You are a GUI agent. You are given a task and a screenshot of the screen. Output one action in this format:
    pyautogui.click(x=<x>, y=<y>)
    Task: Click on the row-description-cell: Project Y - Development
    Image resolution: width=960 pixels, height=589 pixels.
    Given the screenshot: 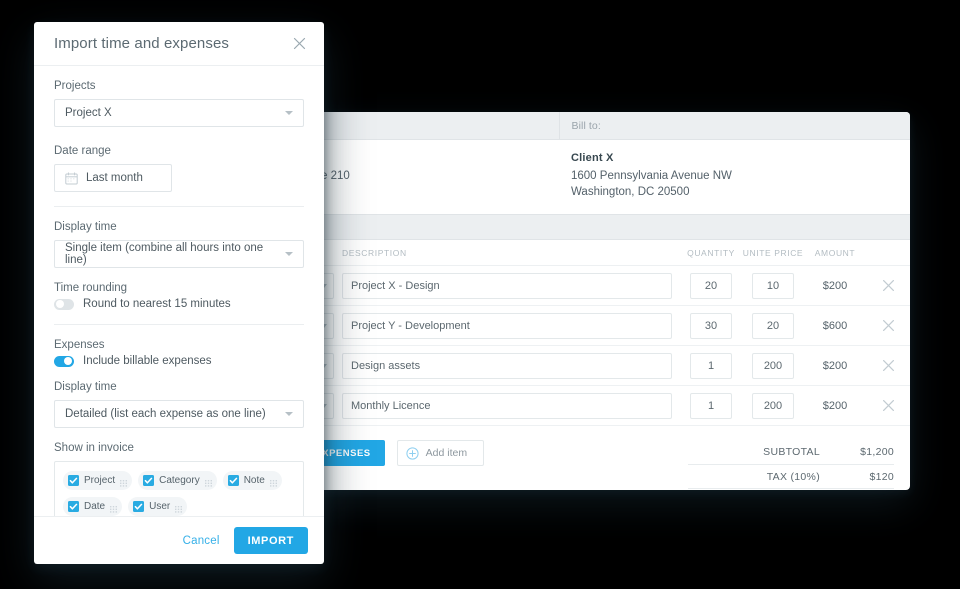 What is the action you would take?
    pyautogui.click(x=507, y=325)
    